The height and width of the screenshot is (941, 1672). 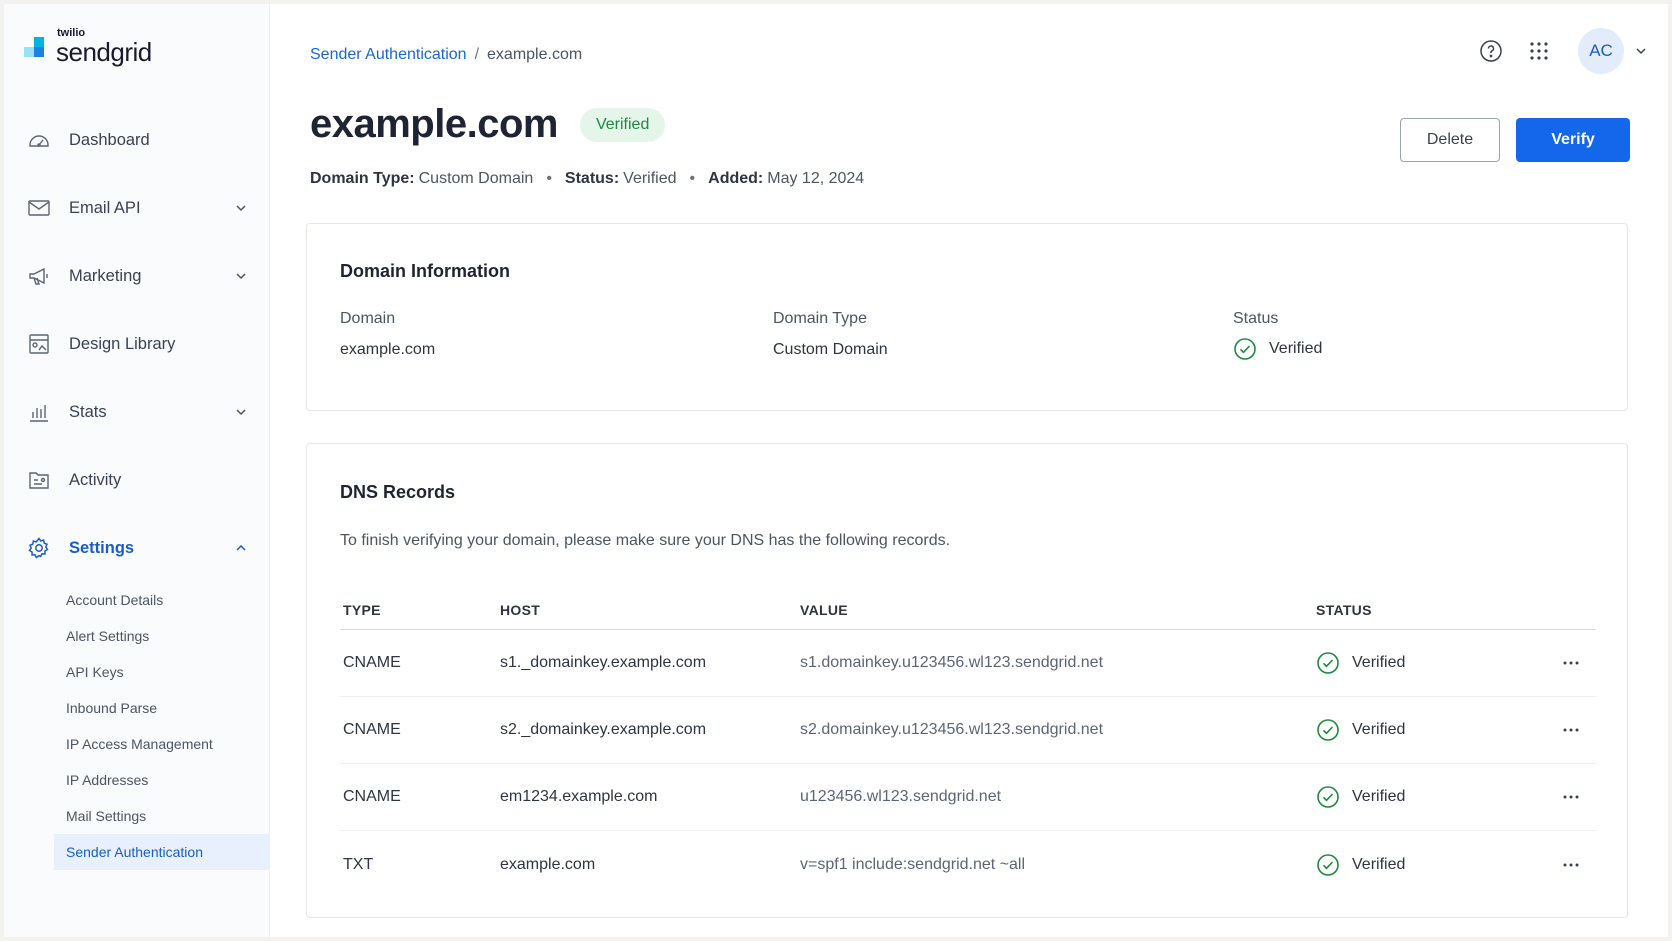 I want to click on header-value: VALUE, so click(x=1058, y=610).